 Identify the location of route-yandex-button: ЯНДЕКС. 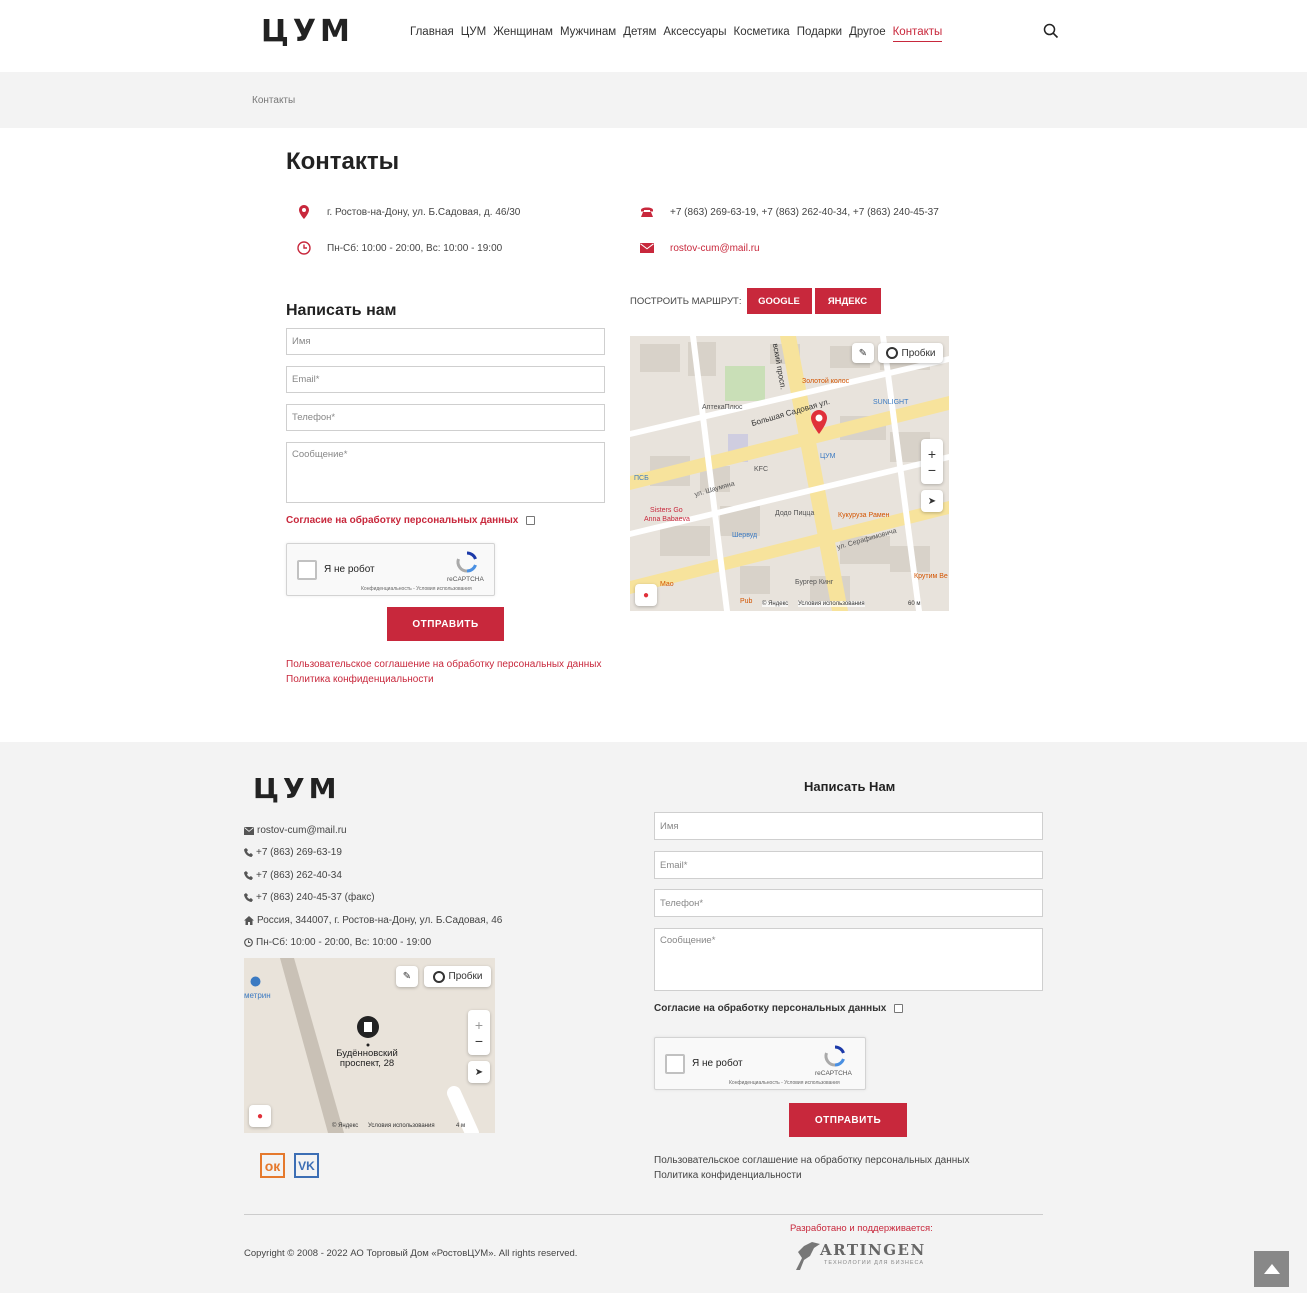
(847, 301).